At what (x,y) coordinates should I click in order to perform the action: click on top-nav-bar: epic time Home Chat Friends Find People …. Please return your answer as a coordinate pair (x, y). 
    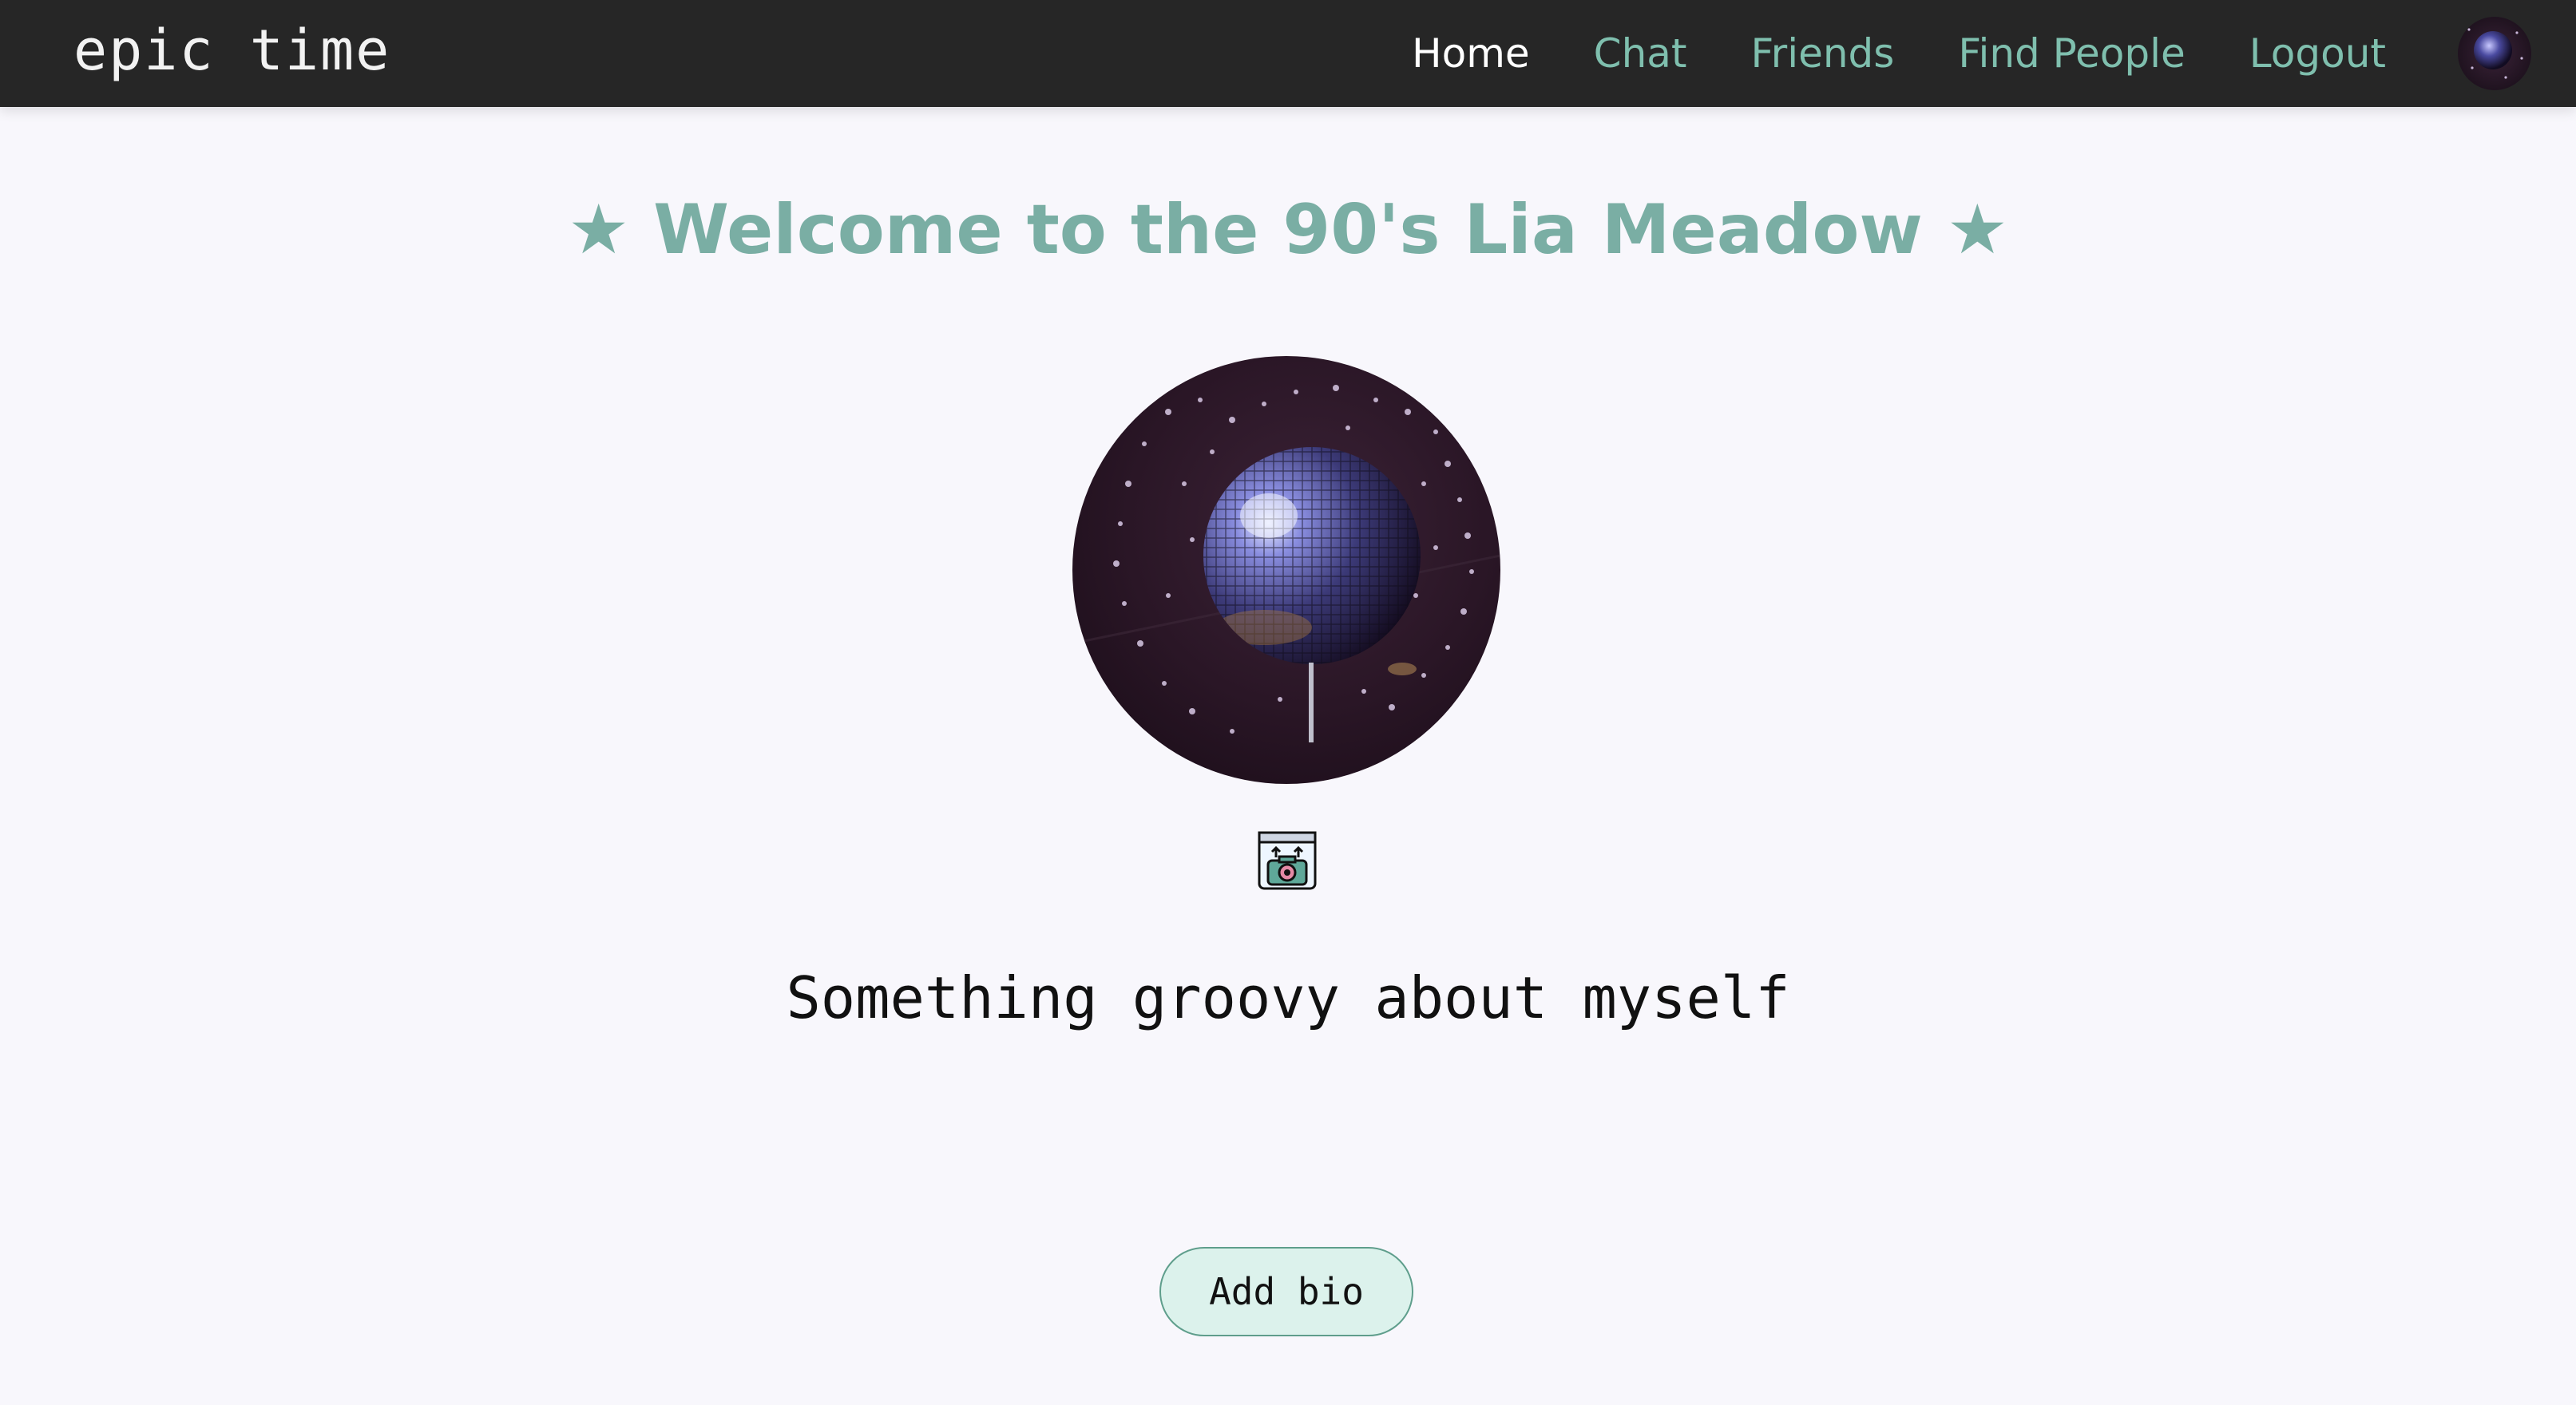
    Looking at the image, I should click on (1288, 53).